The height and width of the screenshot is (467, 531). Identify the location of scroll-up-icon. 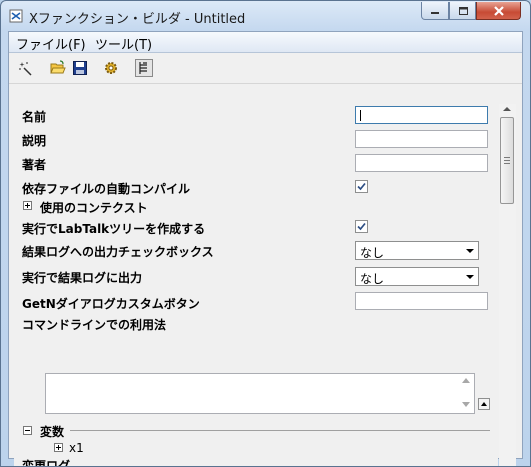
(466, 380).